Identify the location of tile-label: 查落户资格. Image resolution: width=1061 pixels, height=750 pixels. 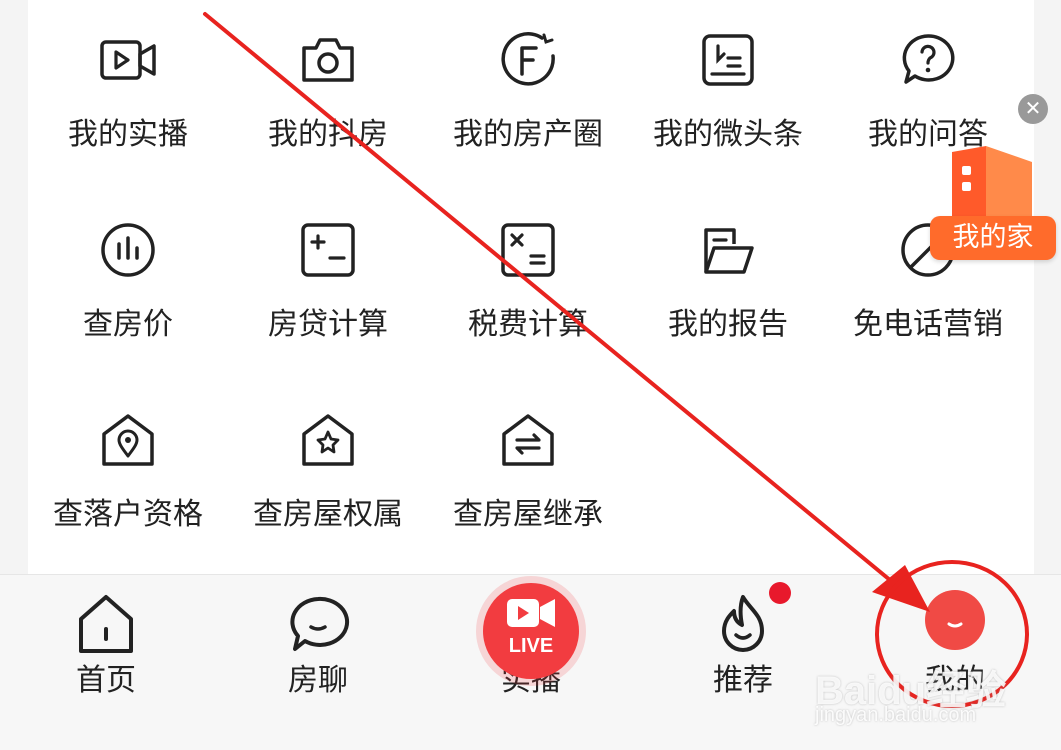
(128, 514).